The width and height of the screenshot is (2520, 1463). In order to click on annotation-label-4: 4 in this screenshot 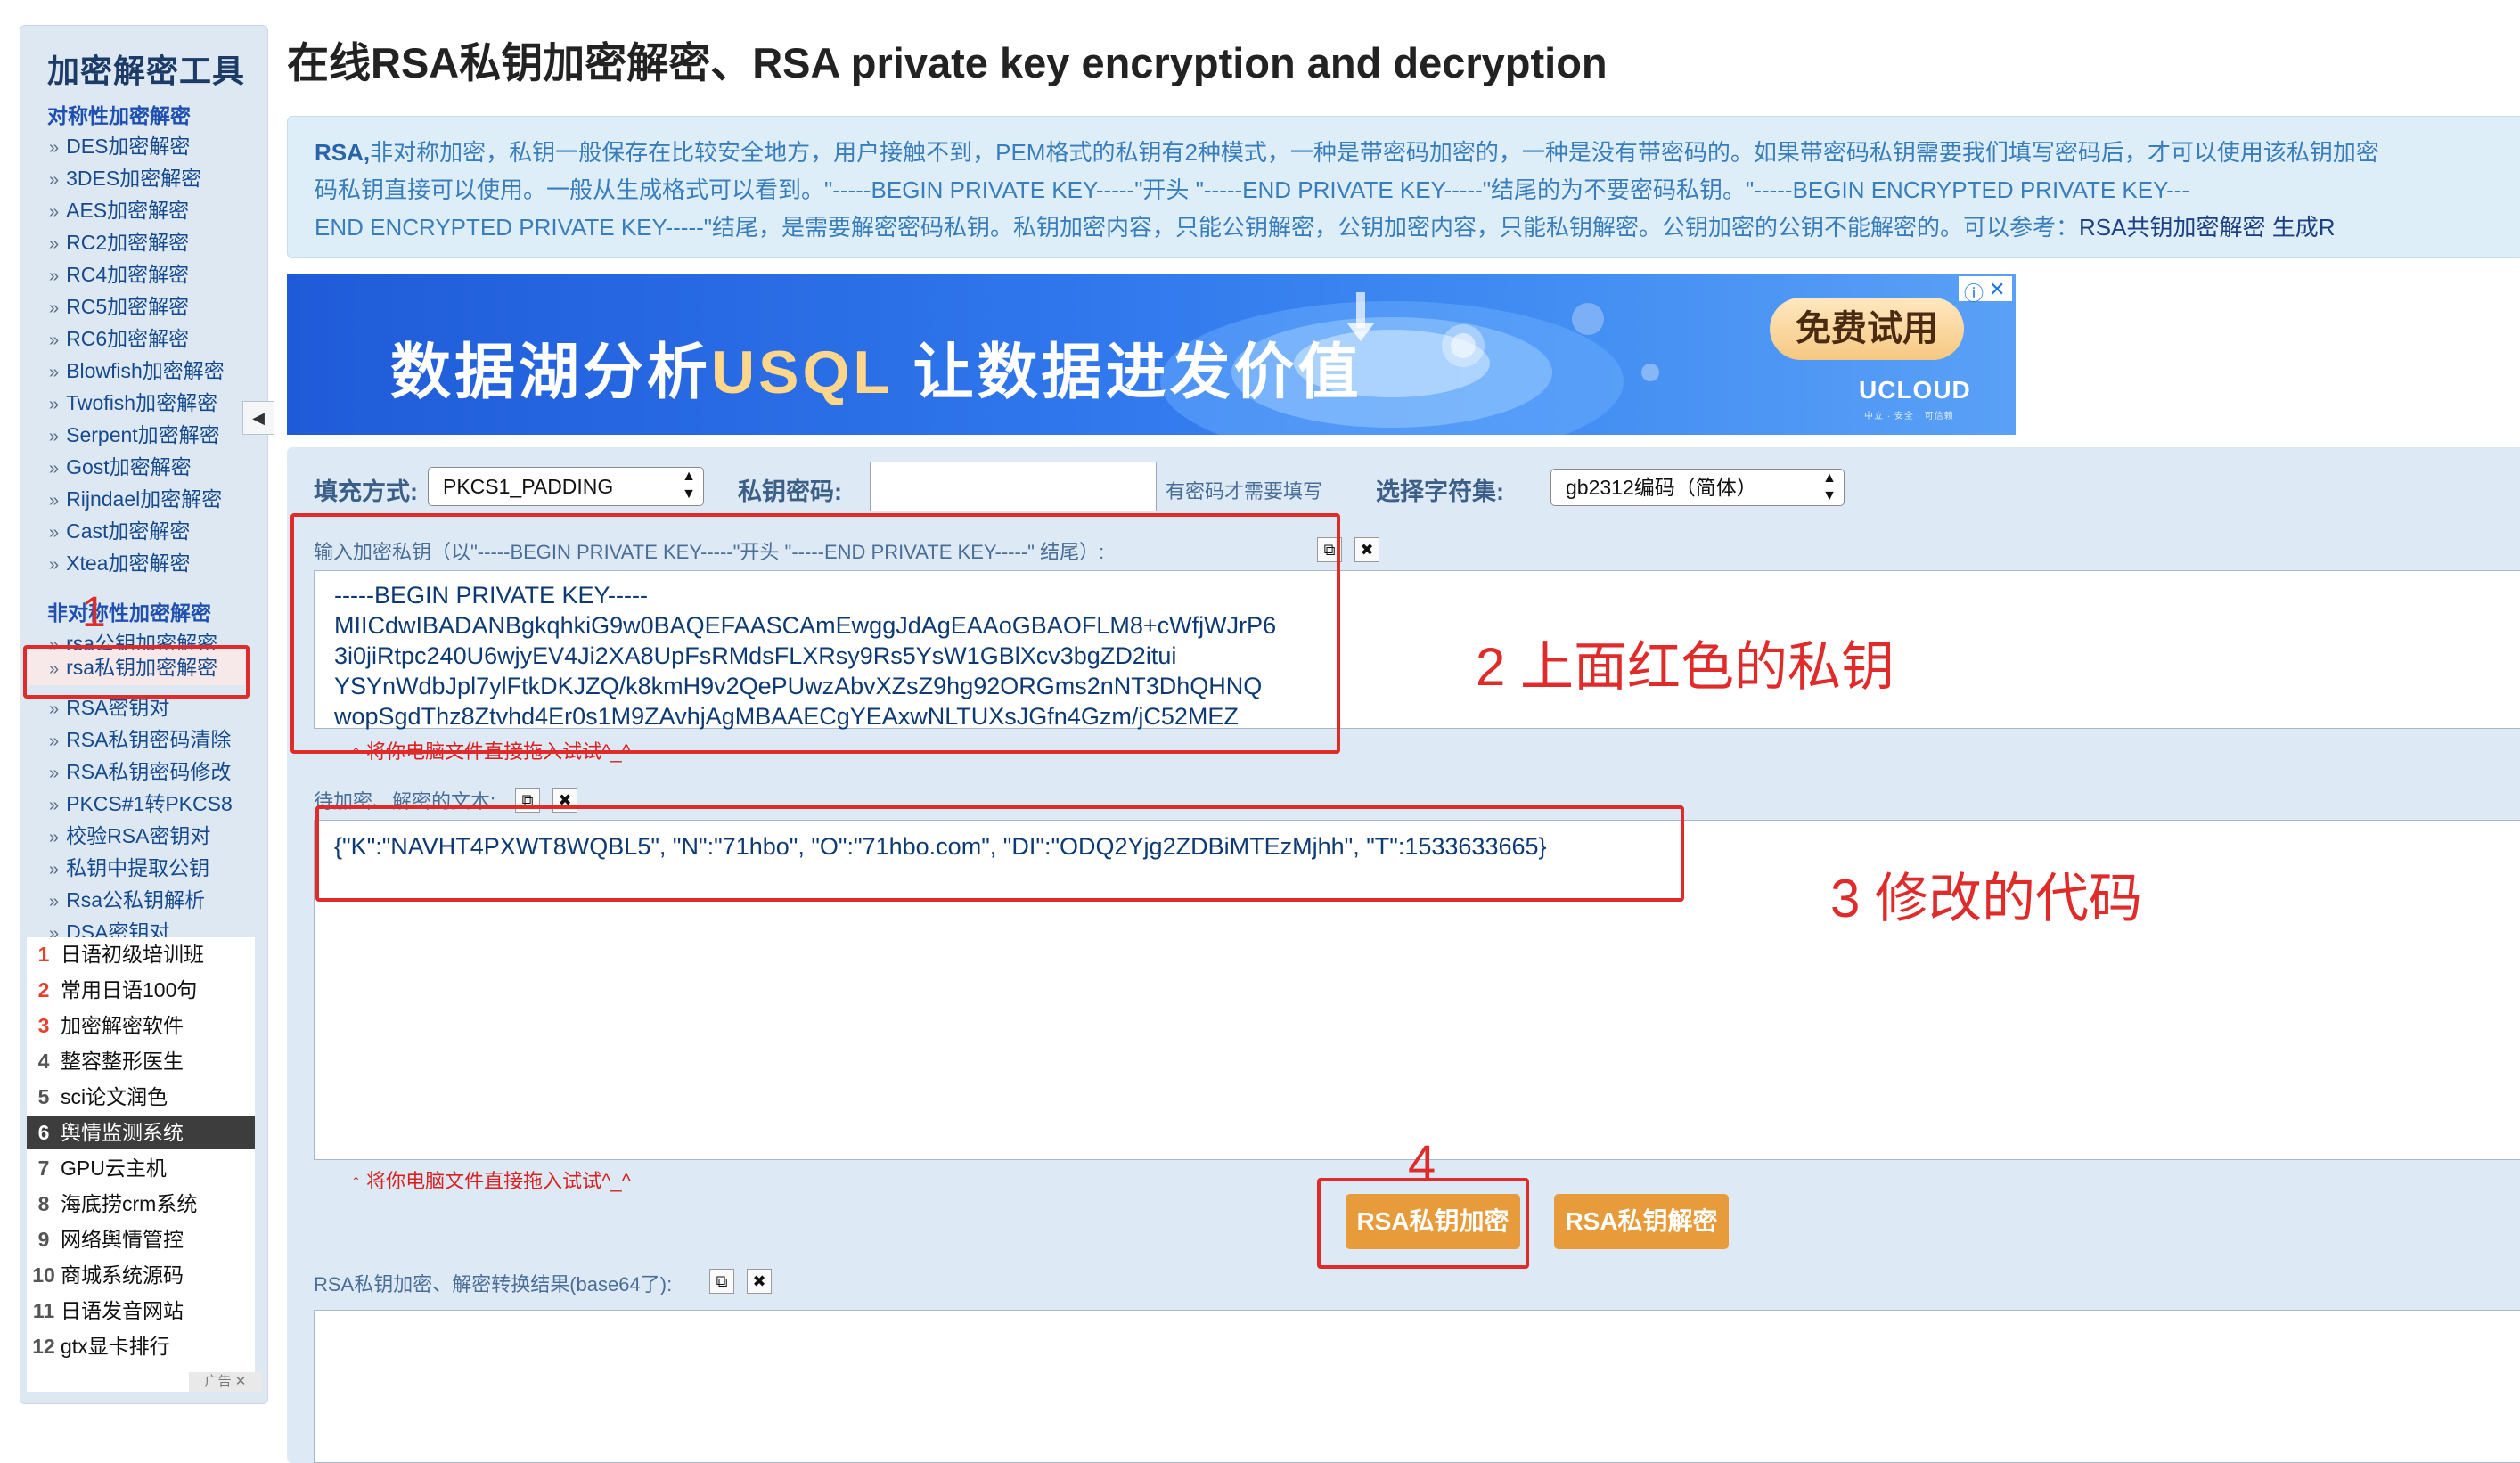, I will do `click(1422, 1162)`.